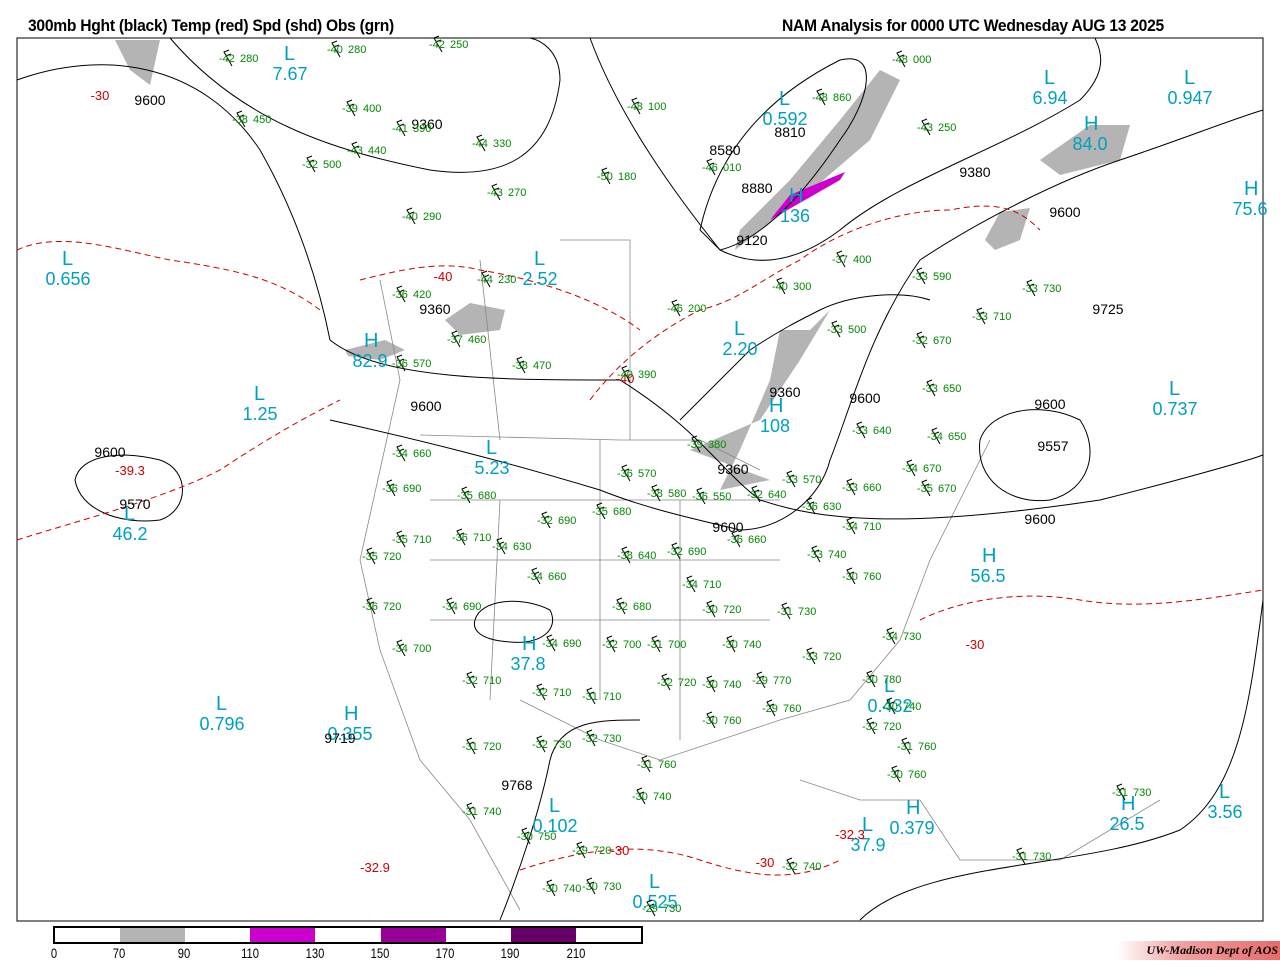 Image resolution: width=1280 pixels, height=961 pixels. I want to click on obs-temp: -40, so click(780, 287).